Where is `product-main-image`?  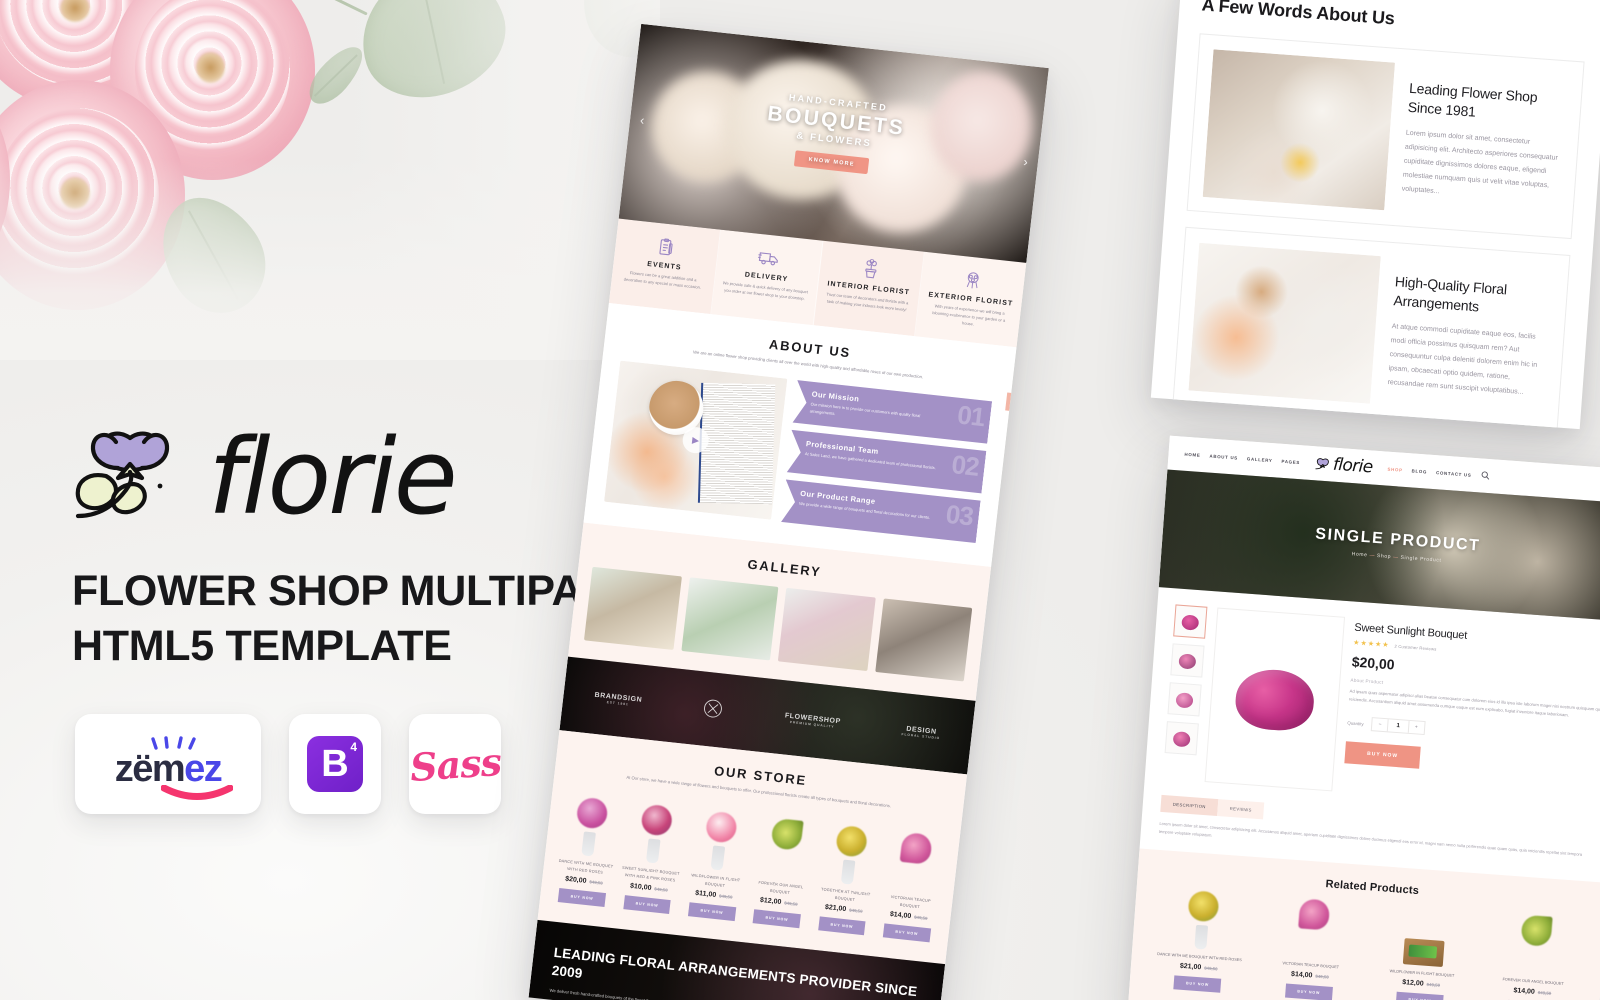 product-main-image is located at coordinates (1275, 699).